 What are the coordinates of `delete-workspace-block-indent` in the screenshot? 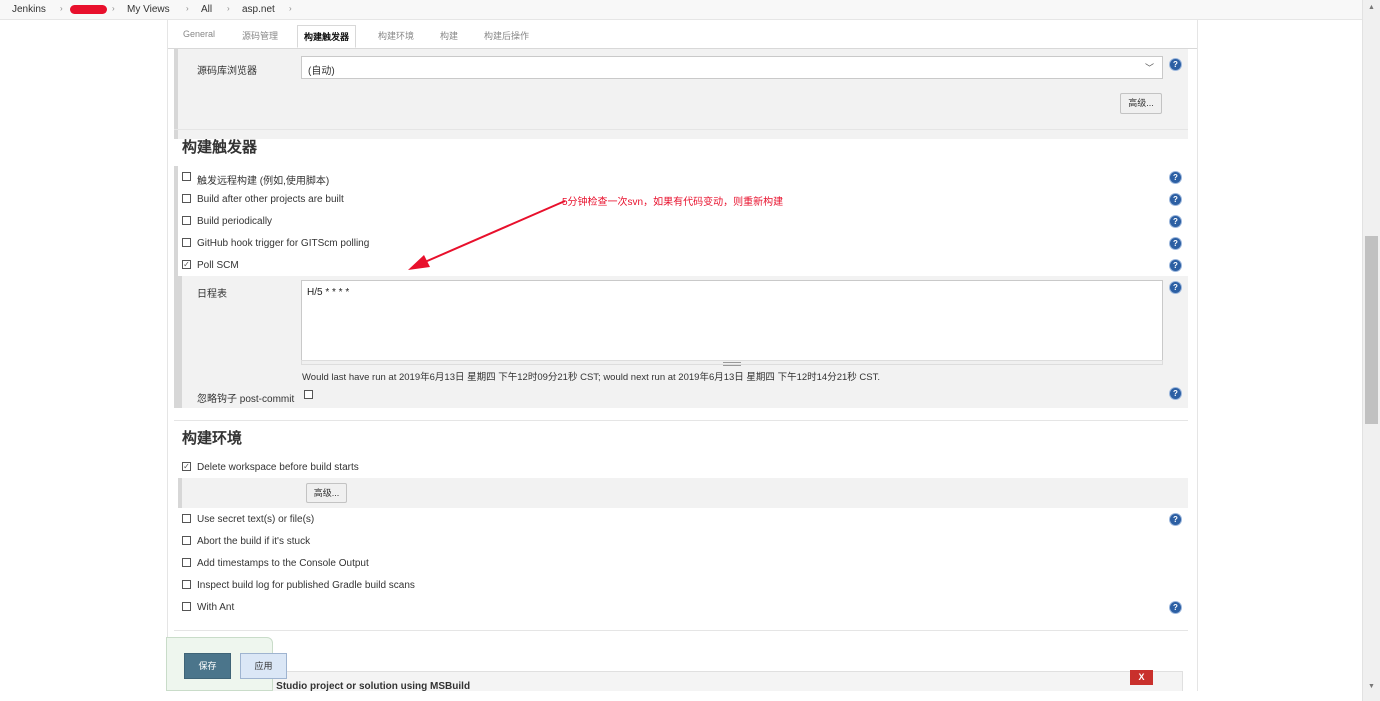 It's located at (180, 493).